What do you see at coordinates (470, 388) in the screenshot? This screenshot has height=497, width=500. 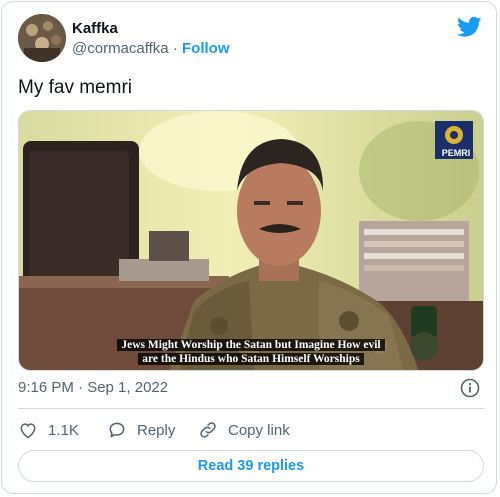 I see `info-icon` at bounding box center [470, 388].